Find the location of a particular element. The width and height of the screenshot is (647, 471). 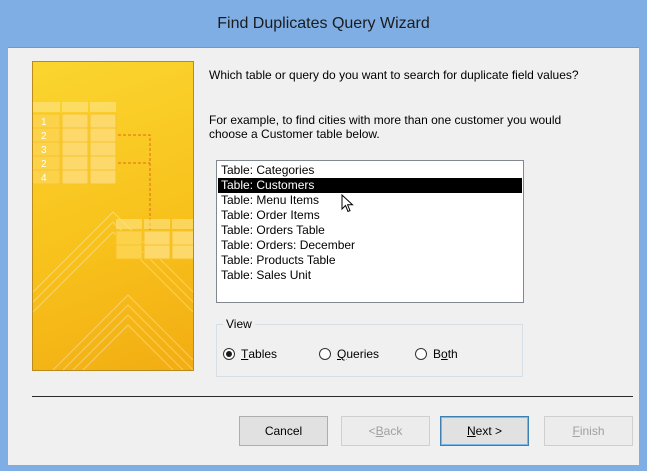

title-bar: Find Duplicates Query Wizard is located at coordinates (323, 24).